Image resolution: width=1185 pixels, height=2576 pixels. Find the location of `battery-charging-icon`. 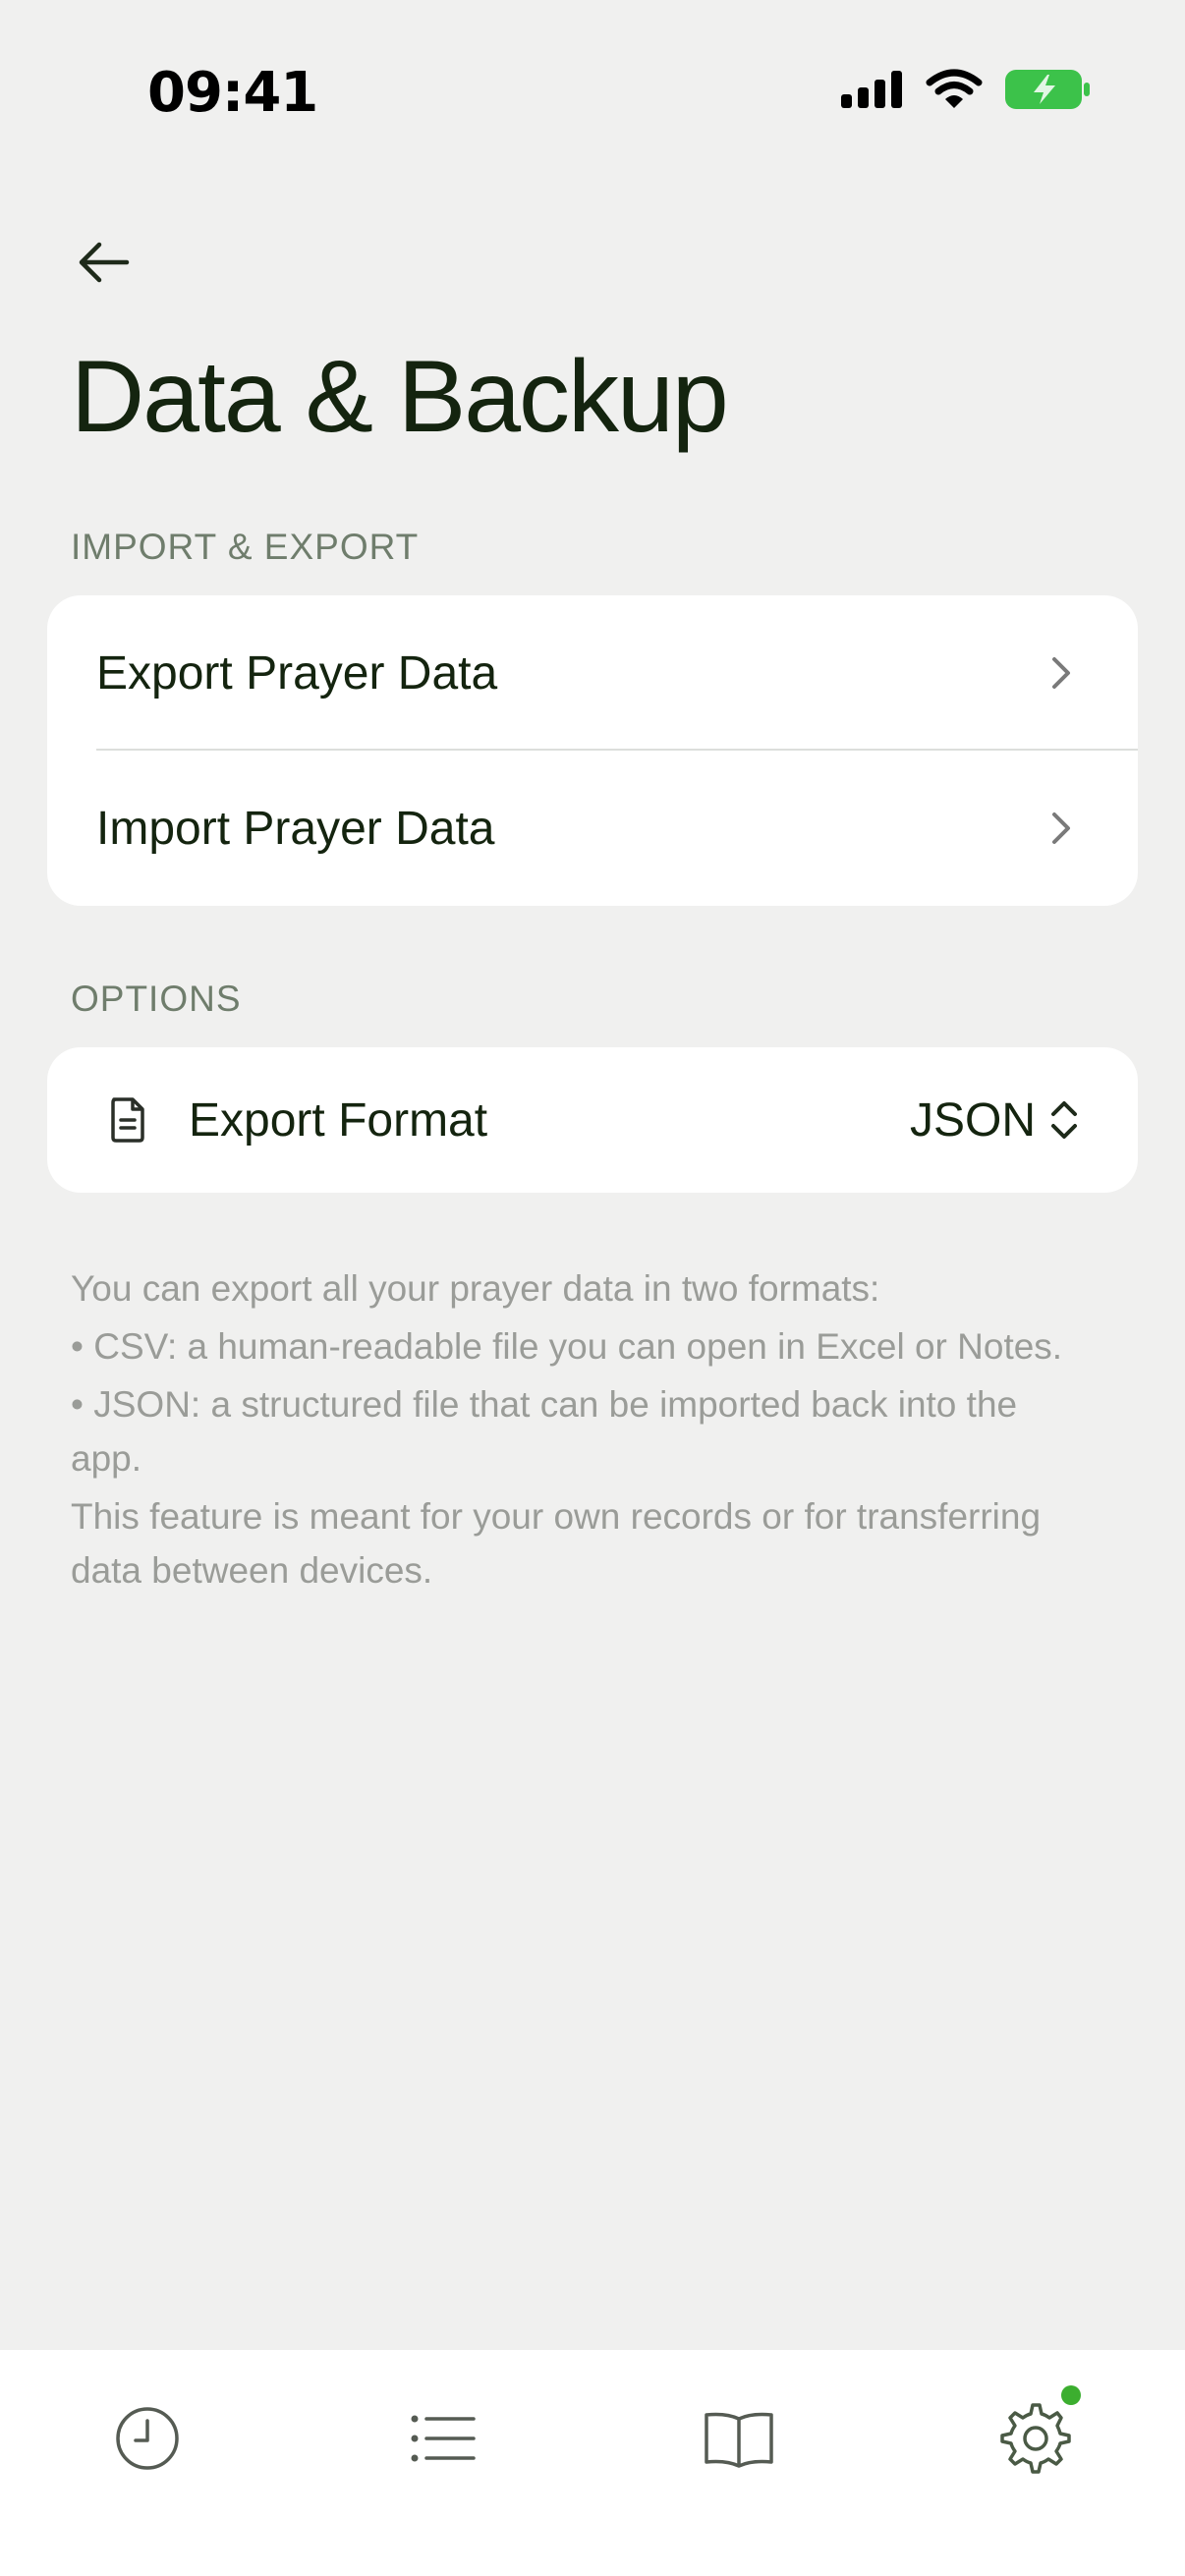

battery-charging-icon is located at coordinates (1048, 89).